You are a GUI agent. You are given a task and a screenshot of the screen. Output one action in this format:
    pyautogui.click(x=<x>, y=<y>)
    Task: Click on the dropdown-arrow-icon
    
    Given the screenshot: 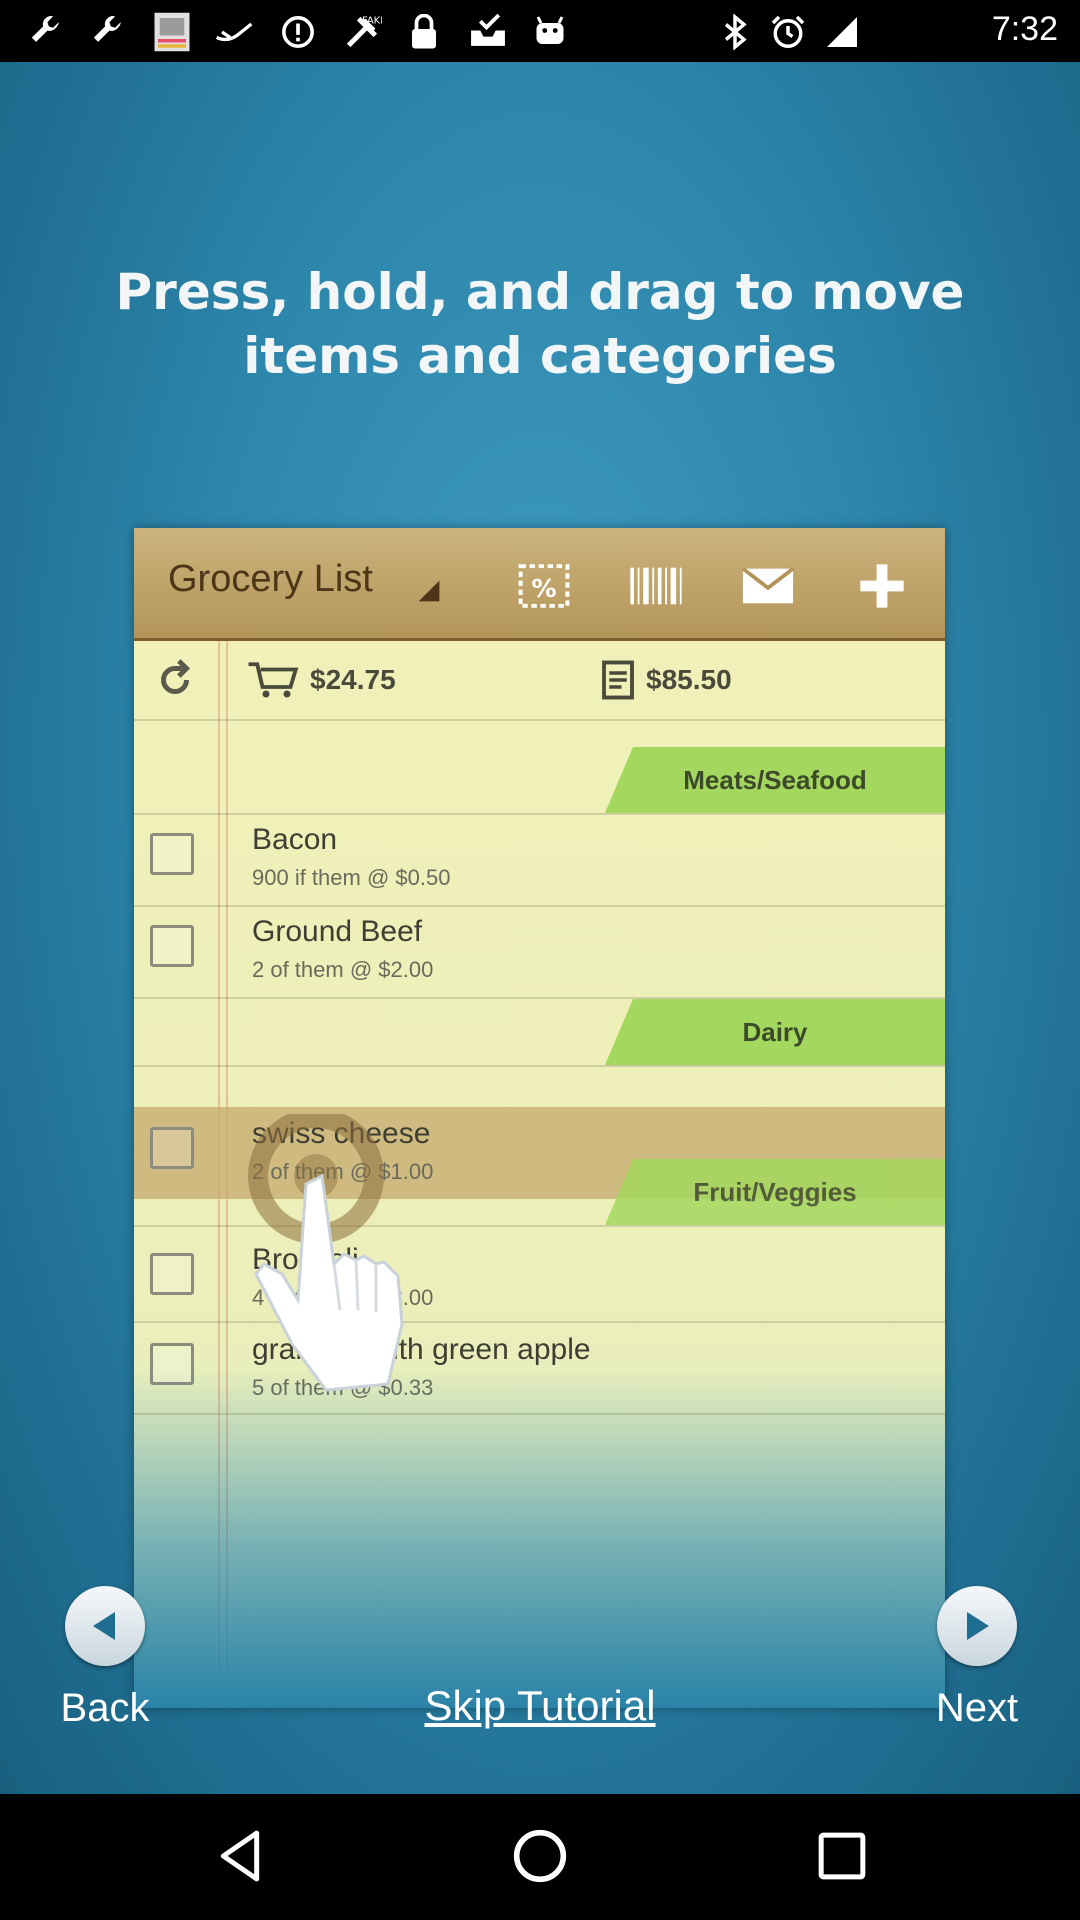 What is the action you would take?
    pyautogui.click(x=429, y=591)
    